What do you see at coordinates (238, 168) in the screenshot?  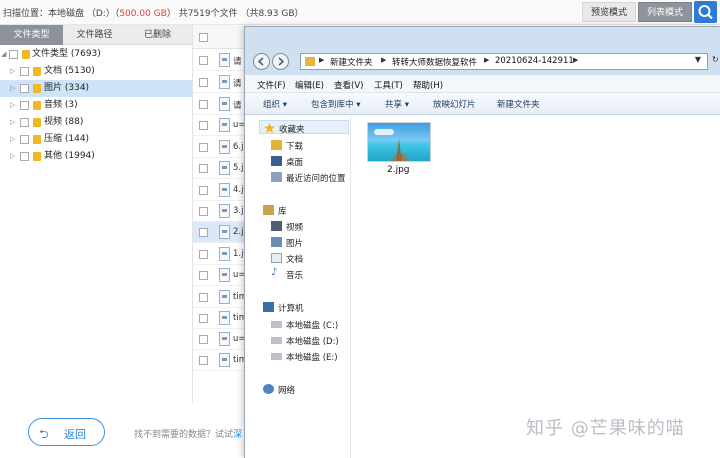 I see `file-name: 5.j` at bounding box center [238, 168].